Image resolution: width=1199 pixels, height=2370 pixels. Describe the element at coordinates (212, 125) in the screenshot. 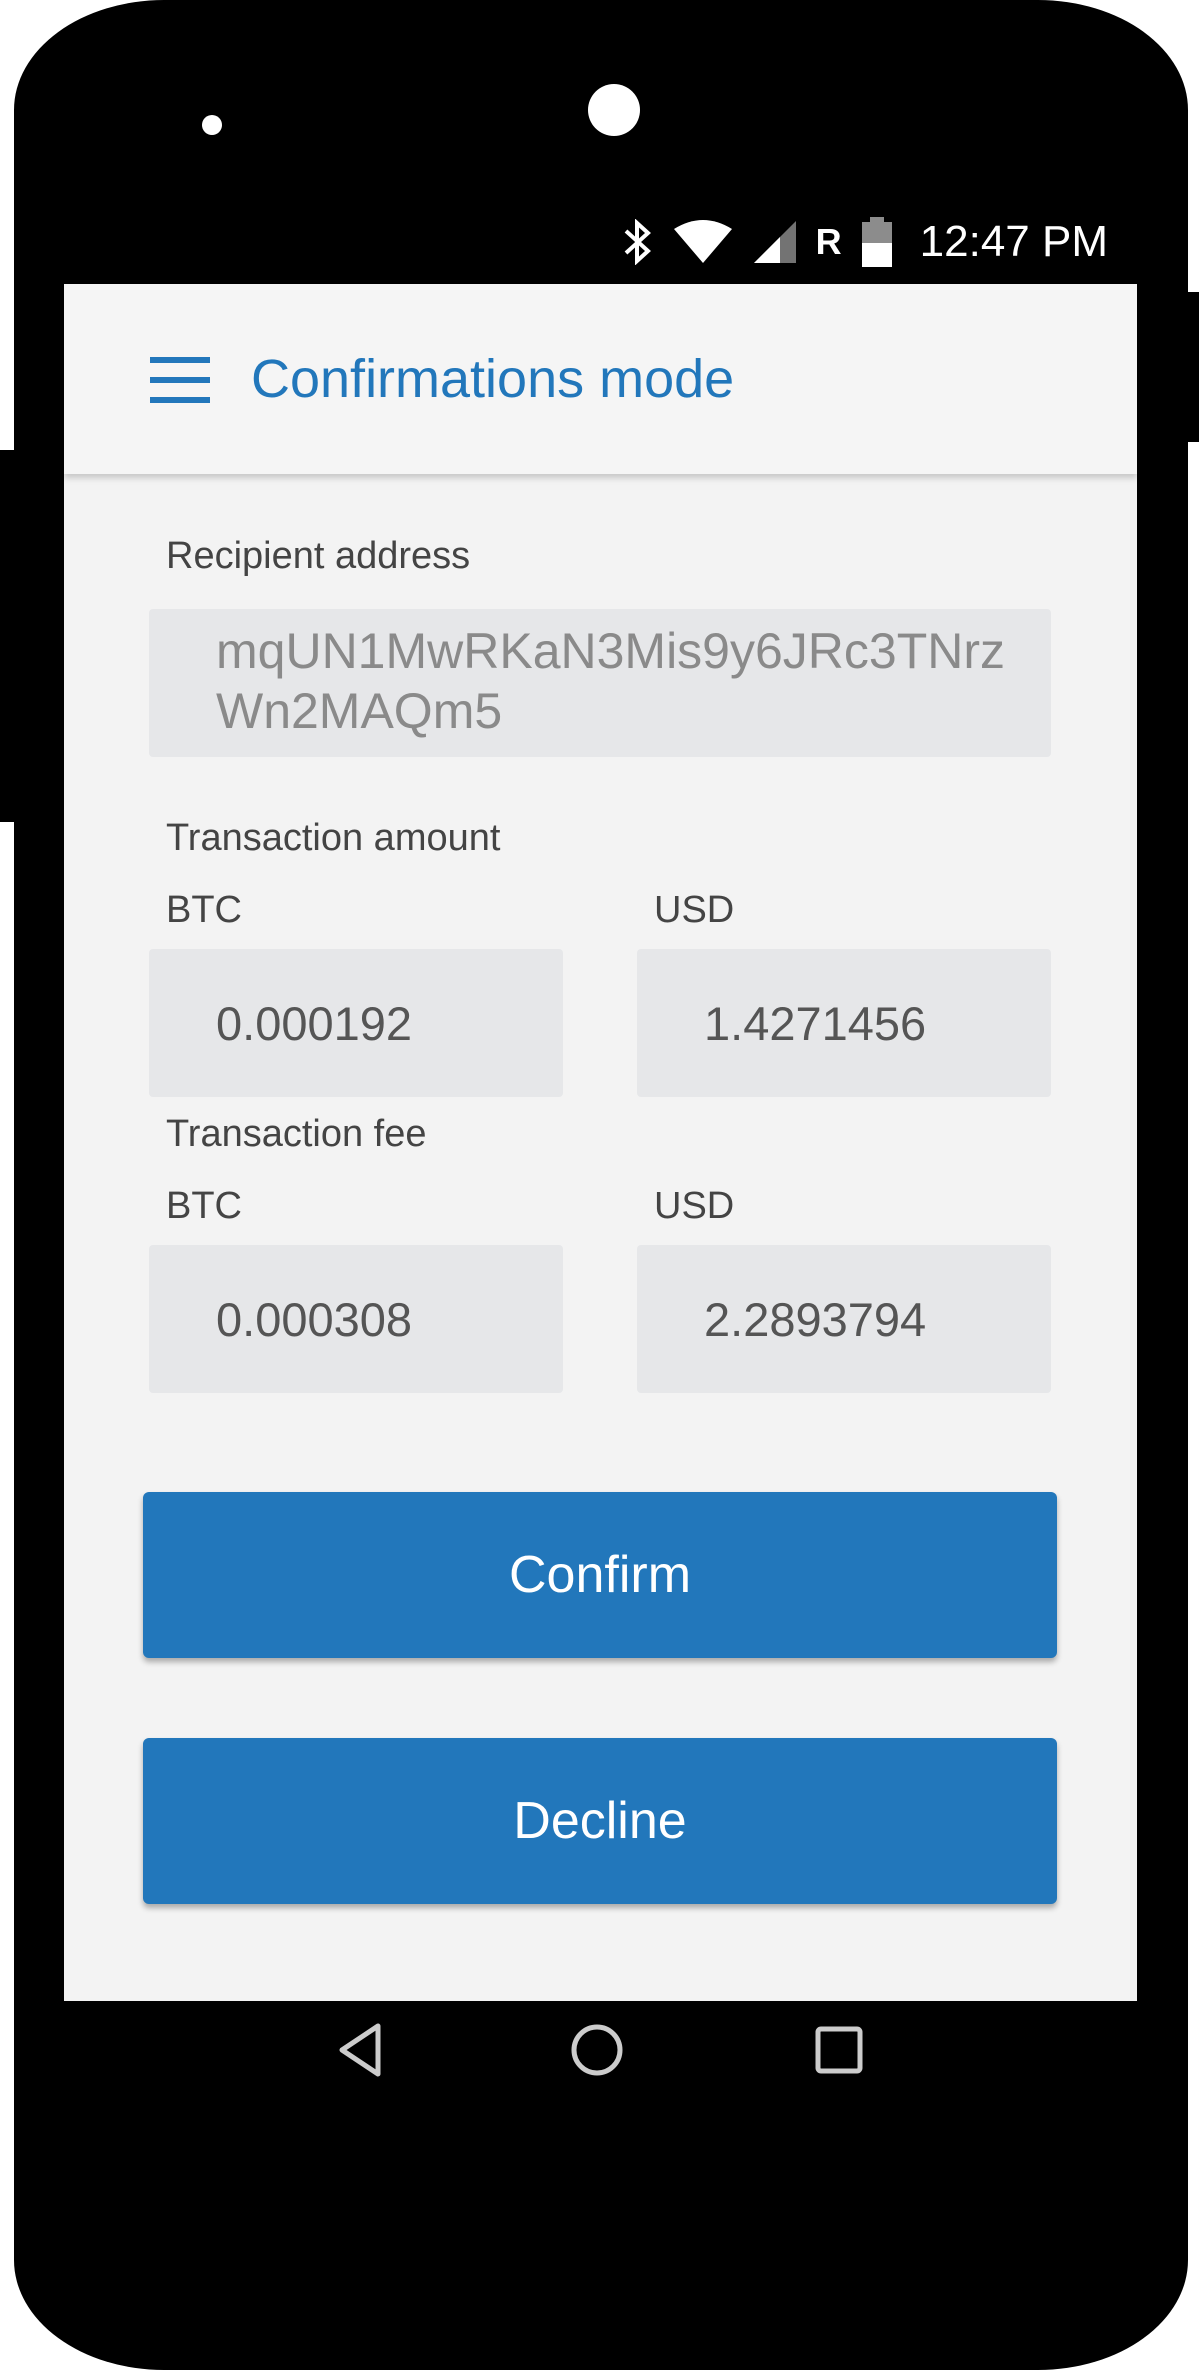

I see `sensor-dot` at that location.